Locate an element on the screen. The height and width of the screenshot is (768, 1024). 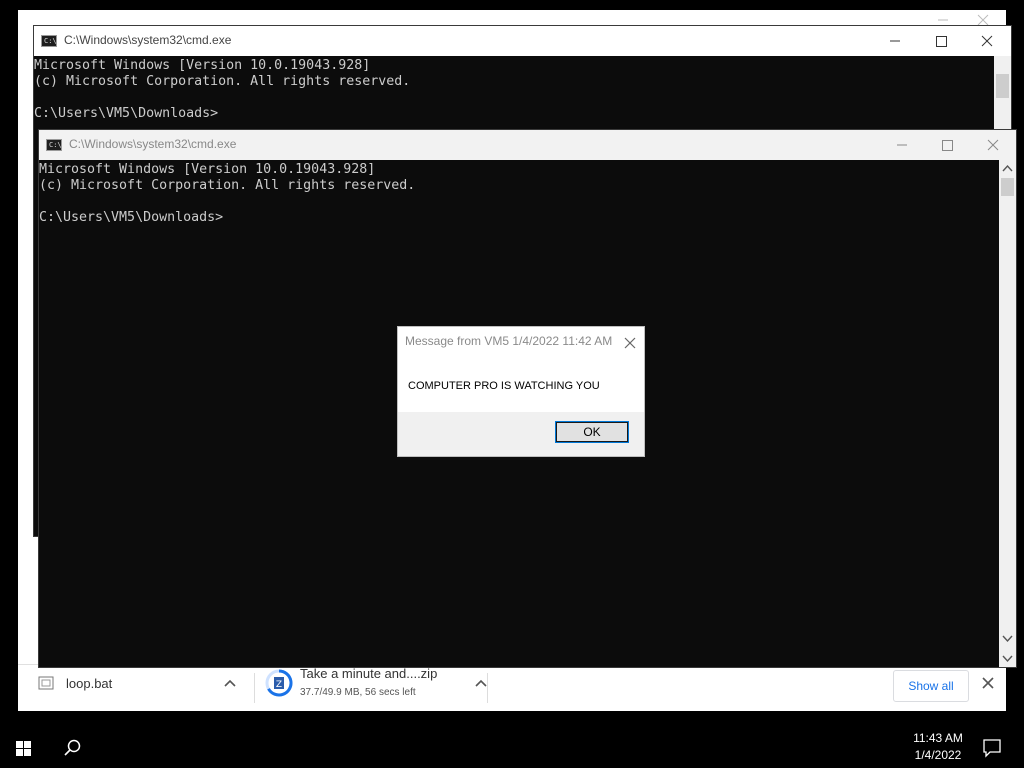
dialog-footer: OK is located at coordinates (521, 434).